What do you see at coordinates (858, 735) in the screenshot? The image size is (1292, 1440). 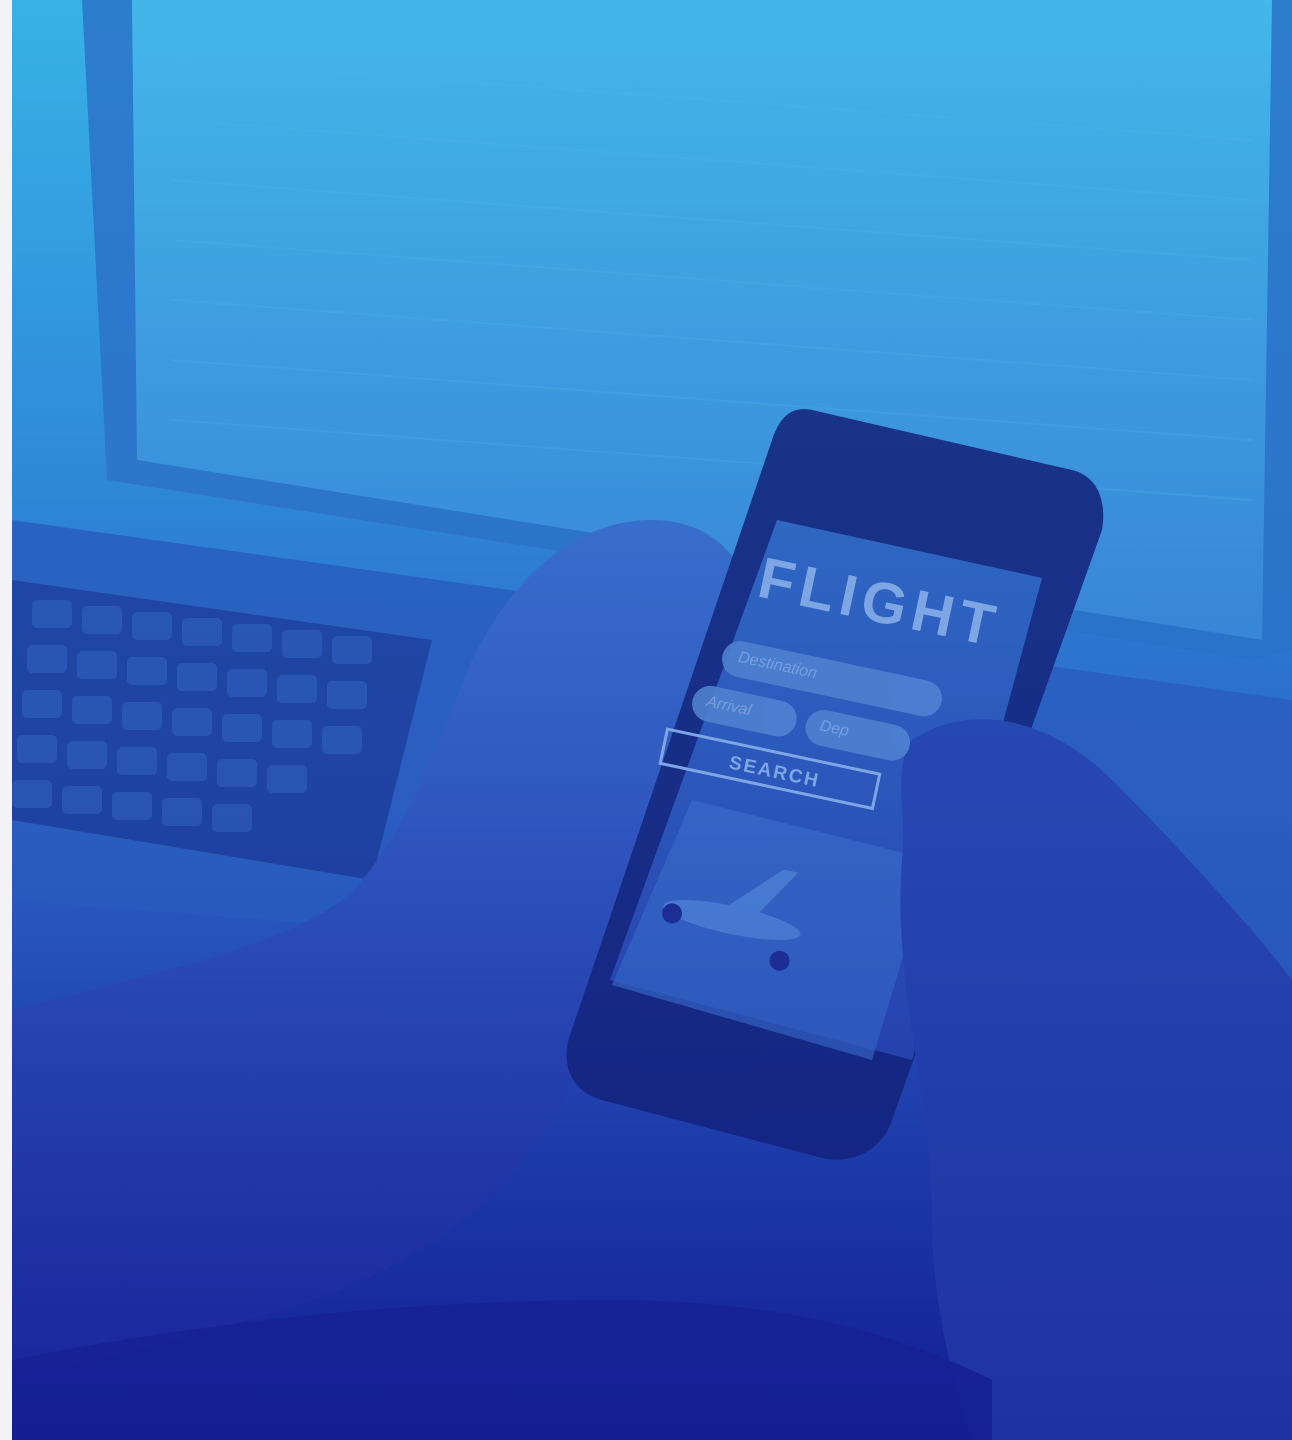 I see `departure-field: Dep` at bounding box center [858, 735].